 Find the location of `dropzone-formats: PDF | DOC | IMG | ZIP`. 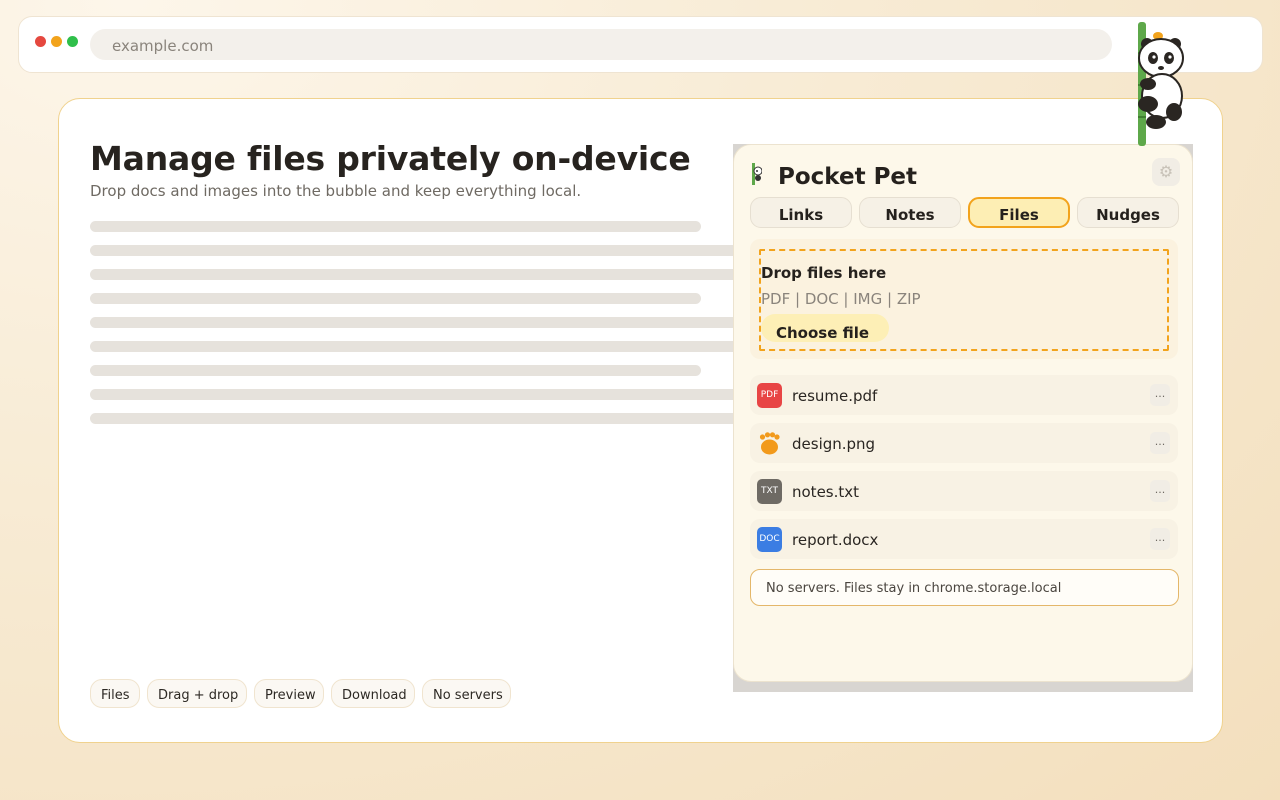

dropzone-formats: PDF | DOC | IMG | ZIP is located at coordinates (841, 299).